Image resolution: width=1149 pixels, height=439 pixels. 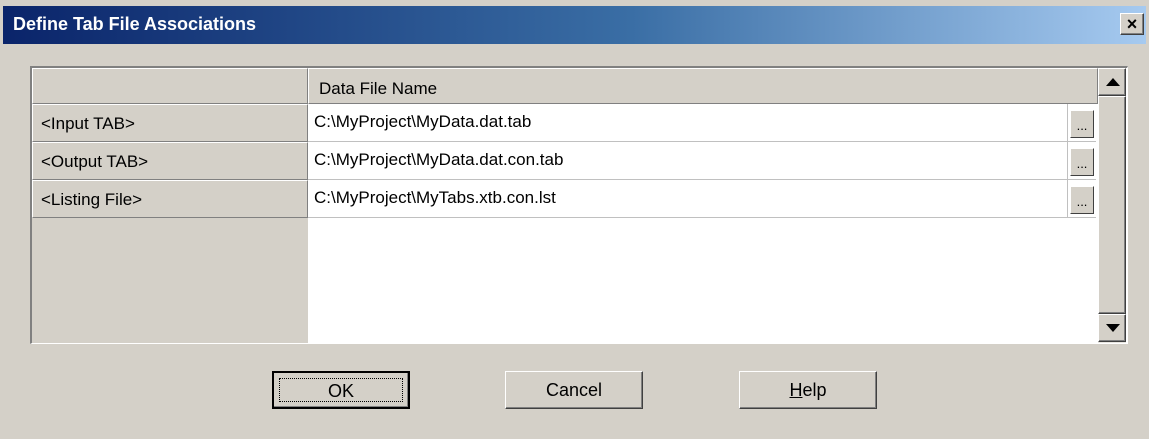 I want to click on ok-button: OK, so click(x=341, y=390).